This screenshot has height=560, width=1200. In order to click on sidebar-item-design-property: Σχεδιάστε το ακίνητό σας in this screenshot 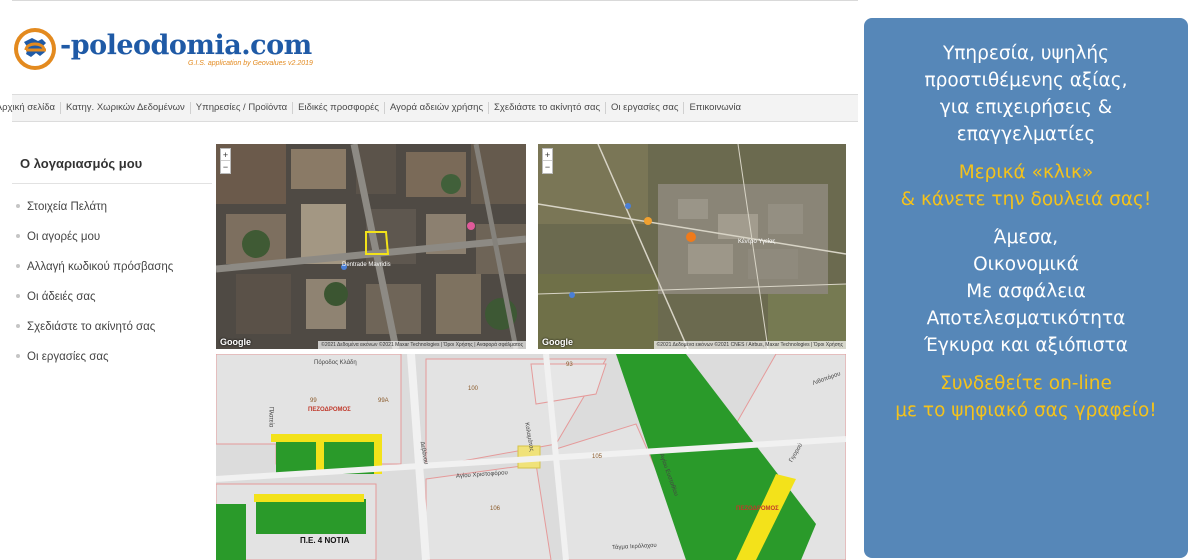, I will do `click(94, 333)`.